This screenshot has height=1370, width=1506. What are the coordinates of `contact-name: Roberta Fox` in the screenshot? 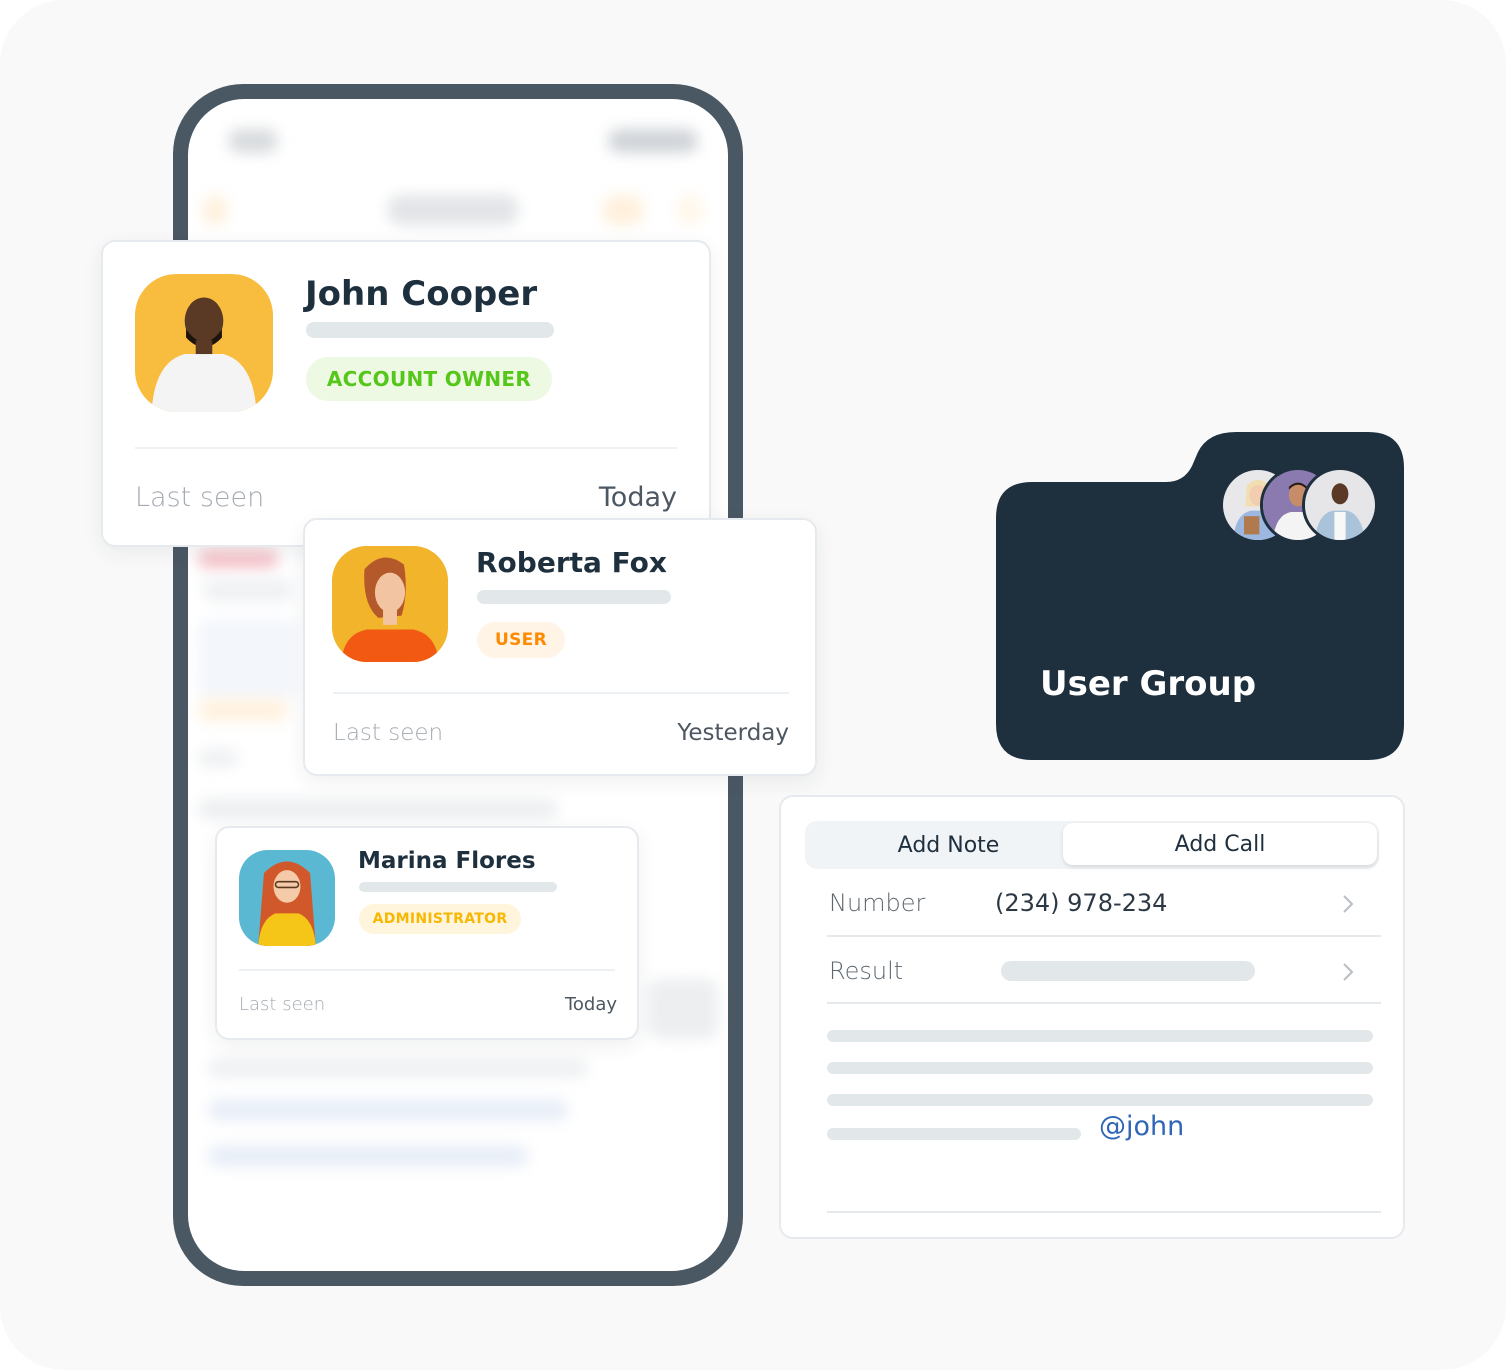 It's located at (571, 562).